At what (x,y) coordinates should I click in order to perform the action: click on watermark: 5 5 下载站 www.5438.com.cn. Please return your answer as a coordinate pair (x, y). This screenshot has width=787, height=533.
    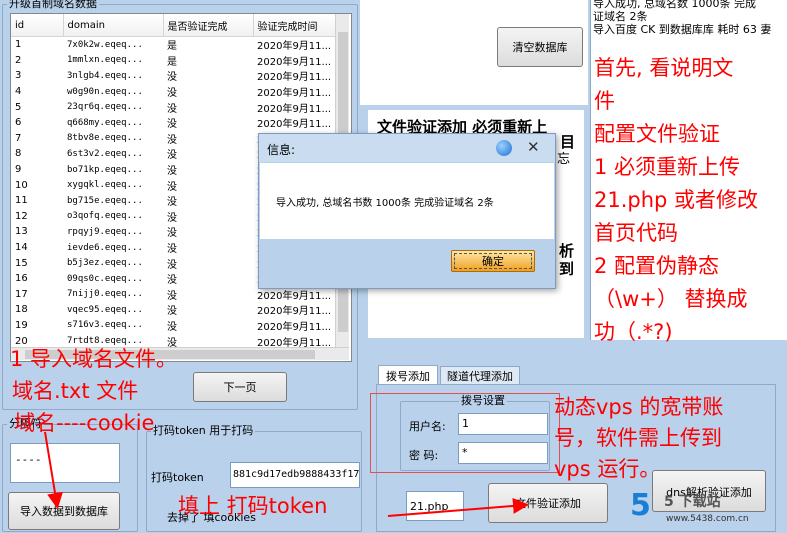
    Looking at the image, I should click on (708, 510).